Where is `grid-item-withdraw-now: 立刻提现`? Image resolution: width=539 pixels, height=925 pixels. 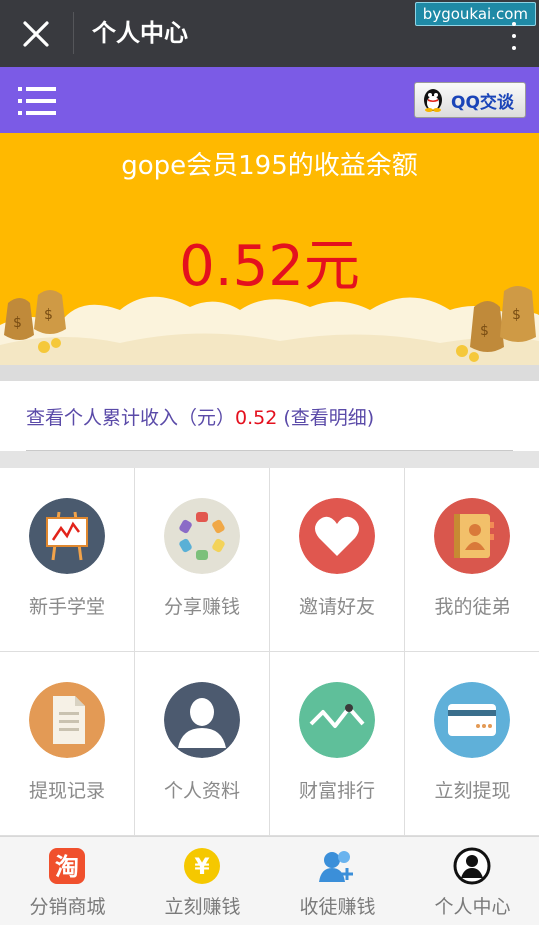
grid-item-withdraw-now: 立刻提现 is located at coordinates (472, 744).